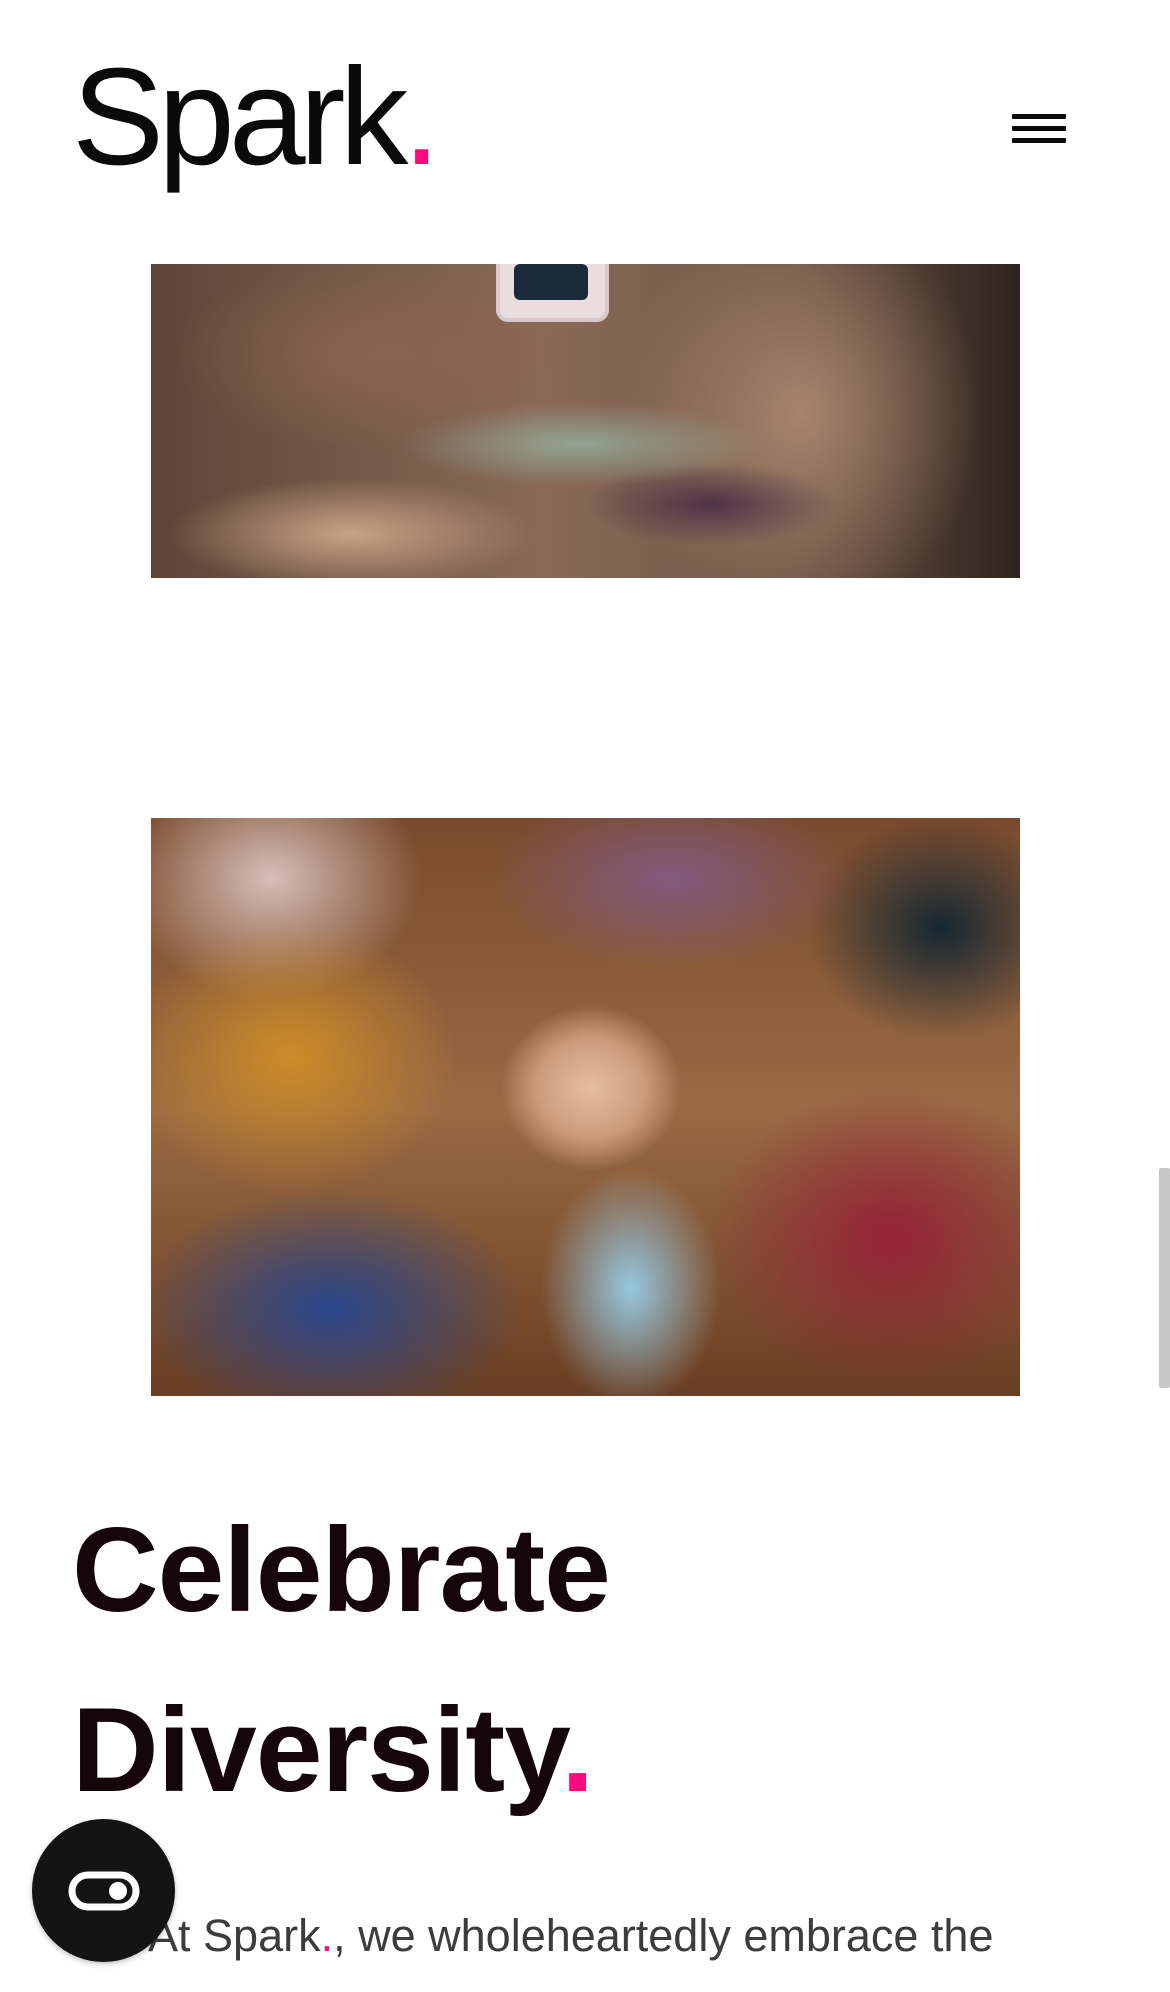 This screenshot has width=1170, height=1992. Describe the element at coordinates (585, 125) in the screenshot. I see `site-header: Spark.` at that location.